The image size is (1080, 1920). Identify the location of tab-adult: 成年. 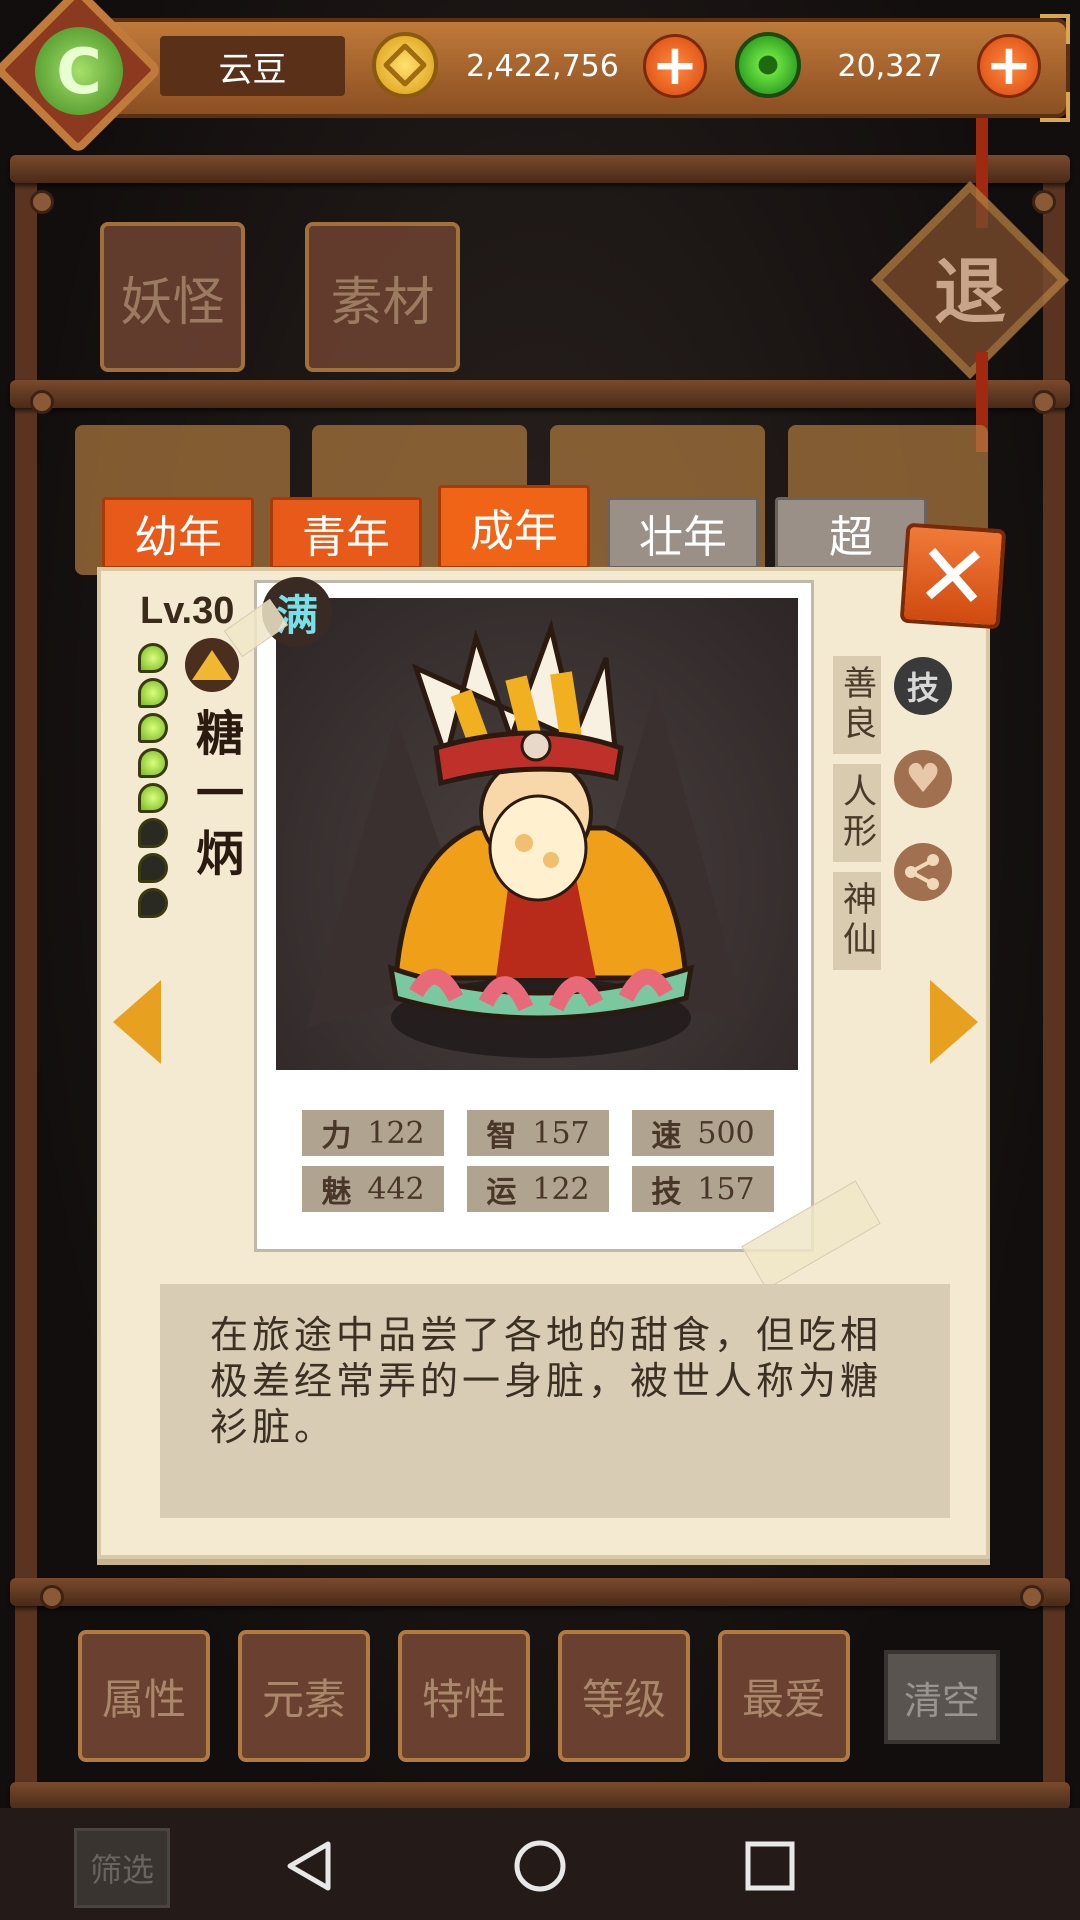
(514, 527).